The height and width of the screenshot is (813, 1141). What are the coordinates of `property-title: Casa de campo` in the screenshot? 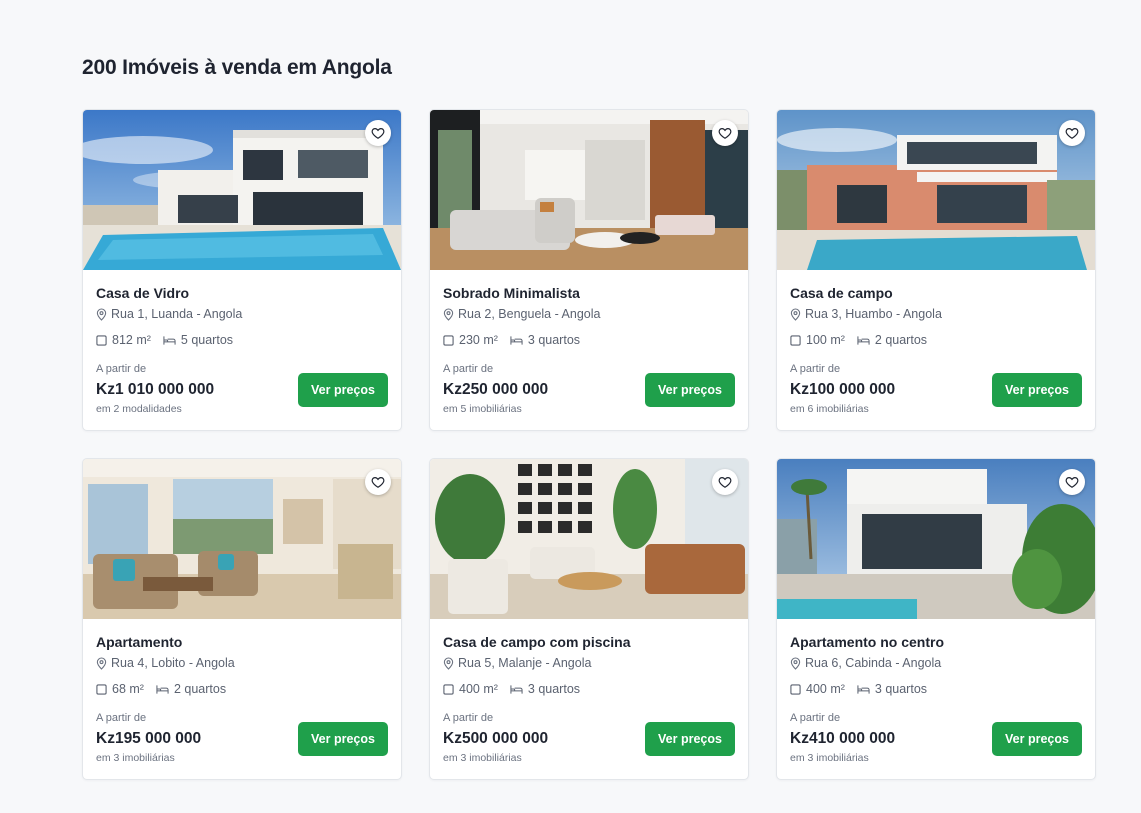 It's located at (841, 293).